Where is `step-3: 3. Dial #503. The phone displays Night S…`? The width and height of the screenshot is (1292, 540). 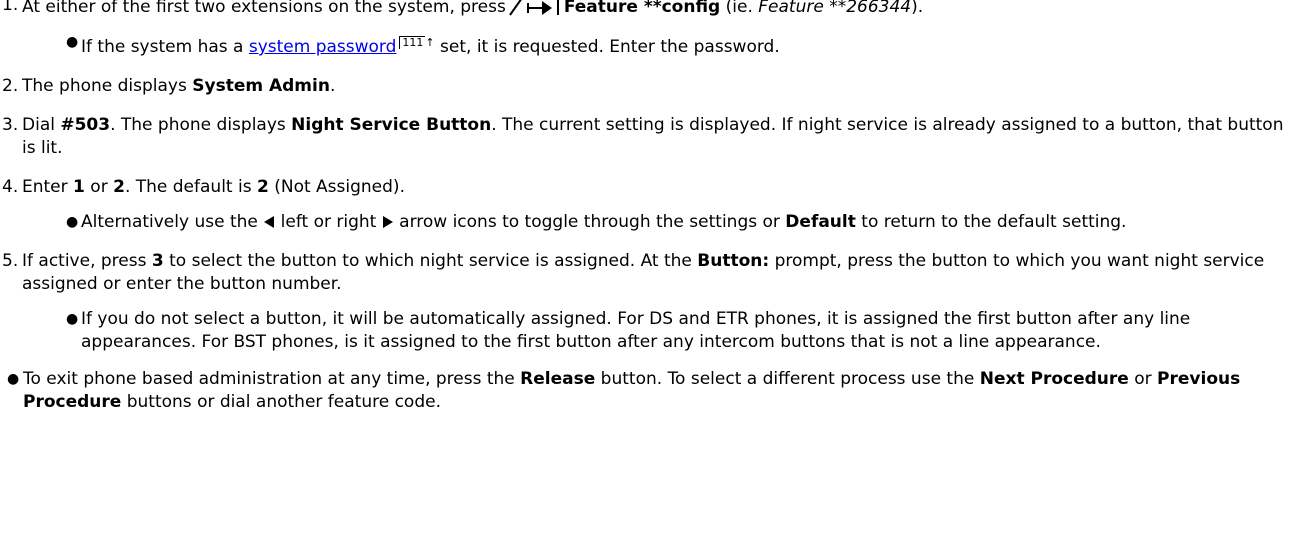 step-3: 3. Dial #503. The phone displays Night S… is located at coordinates (646, 137).